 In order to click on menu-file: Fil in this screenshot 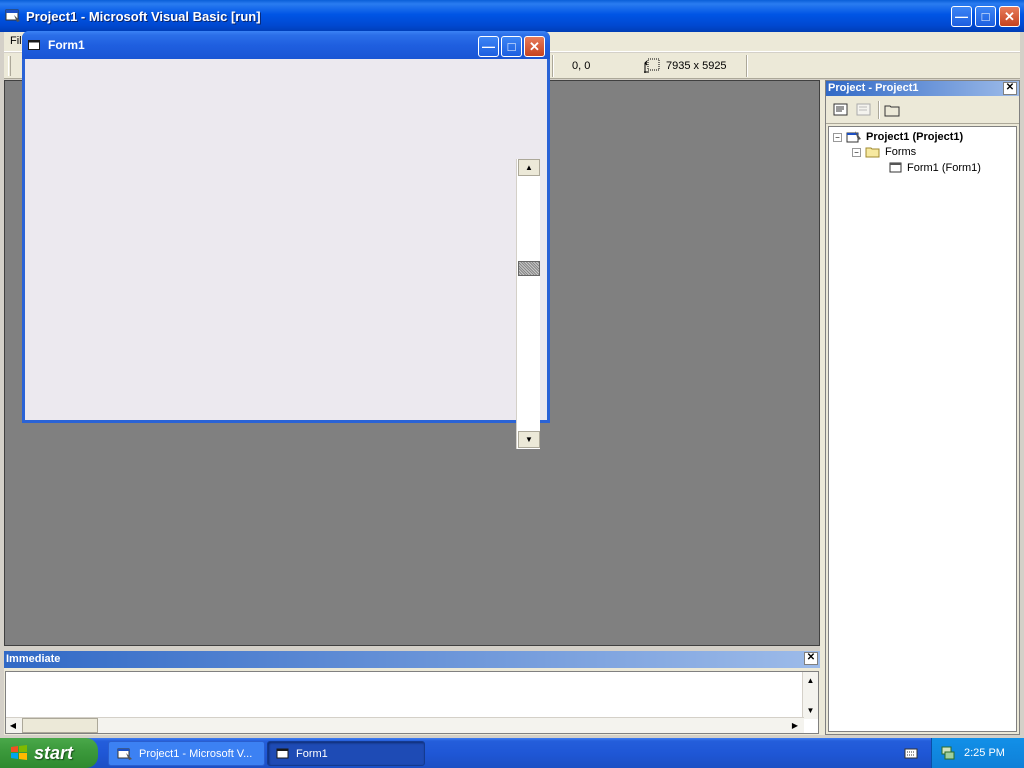, I will do `click(16, 41)`.